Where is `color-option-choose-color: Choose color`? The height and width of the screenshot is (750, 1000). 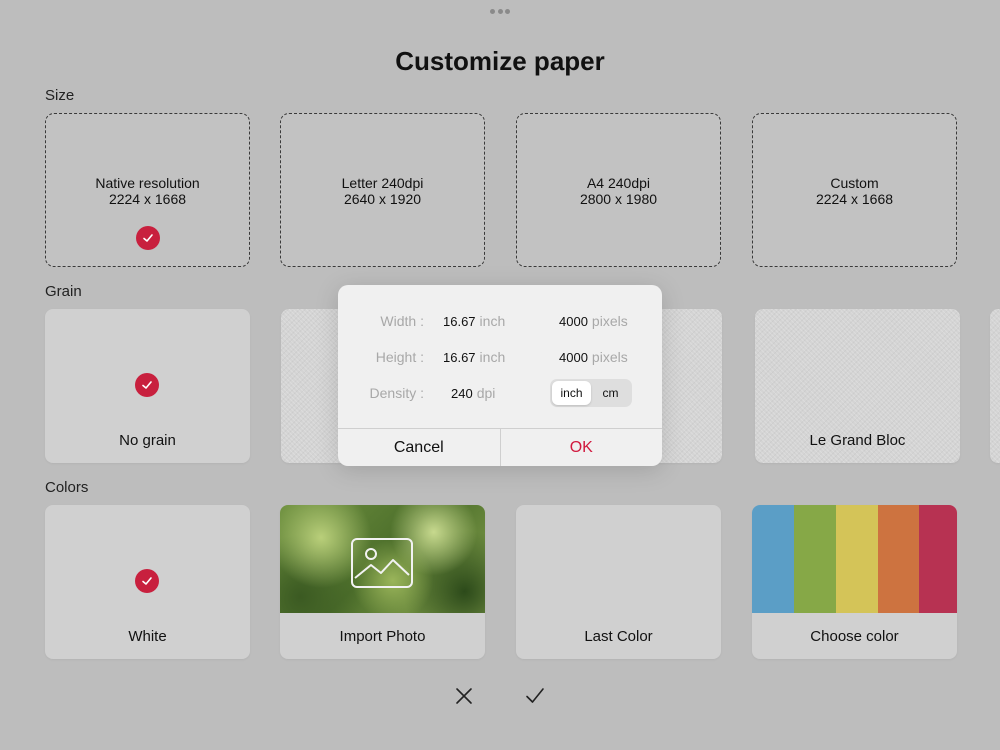 color-option-choose-color: Choose color is located at coordinates (854, 582).